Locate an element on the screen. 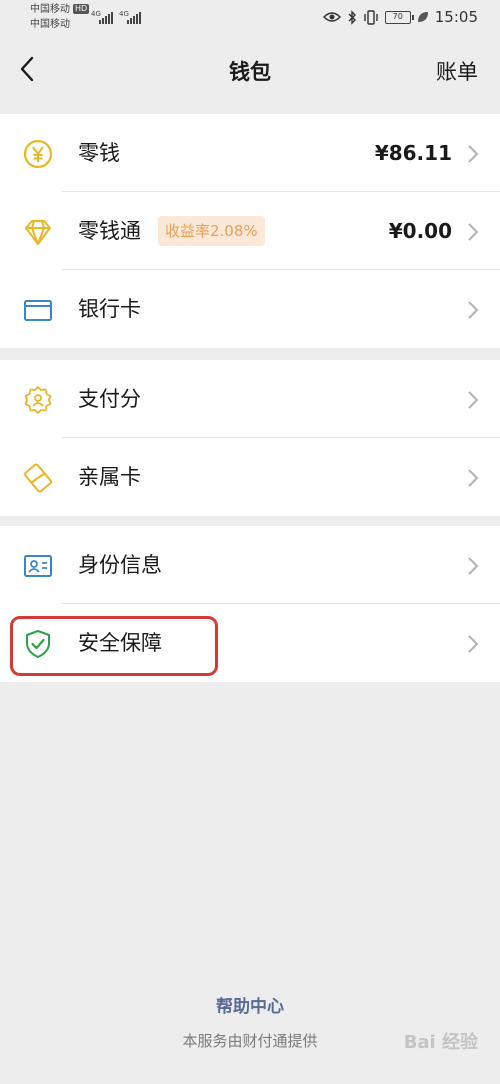  carrier-1: 中国移动 is located at coordinates (50, 9).